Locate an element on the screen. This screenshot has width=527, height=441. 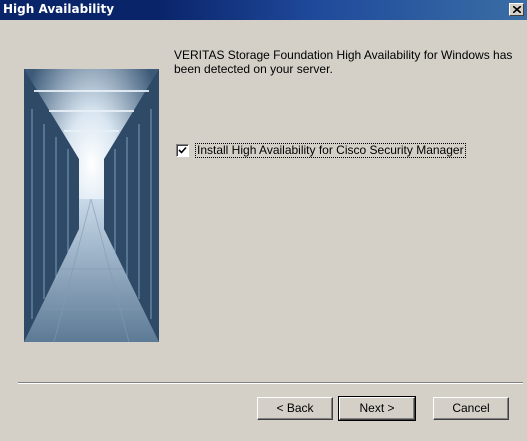
title-bar: High Availability is located at coordinates (263, 10).